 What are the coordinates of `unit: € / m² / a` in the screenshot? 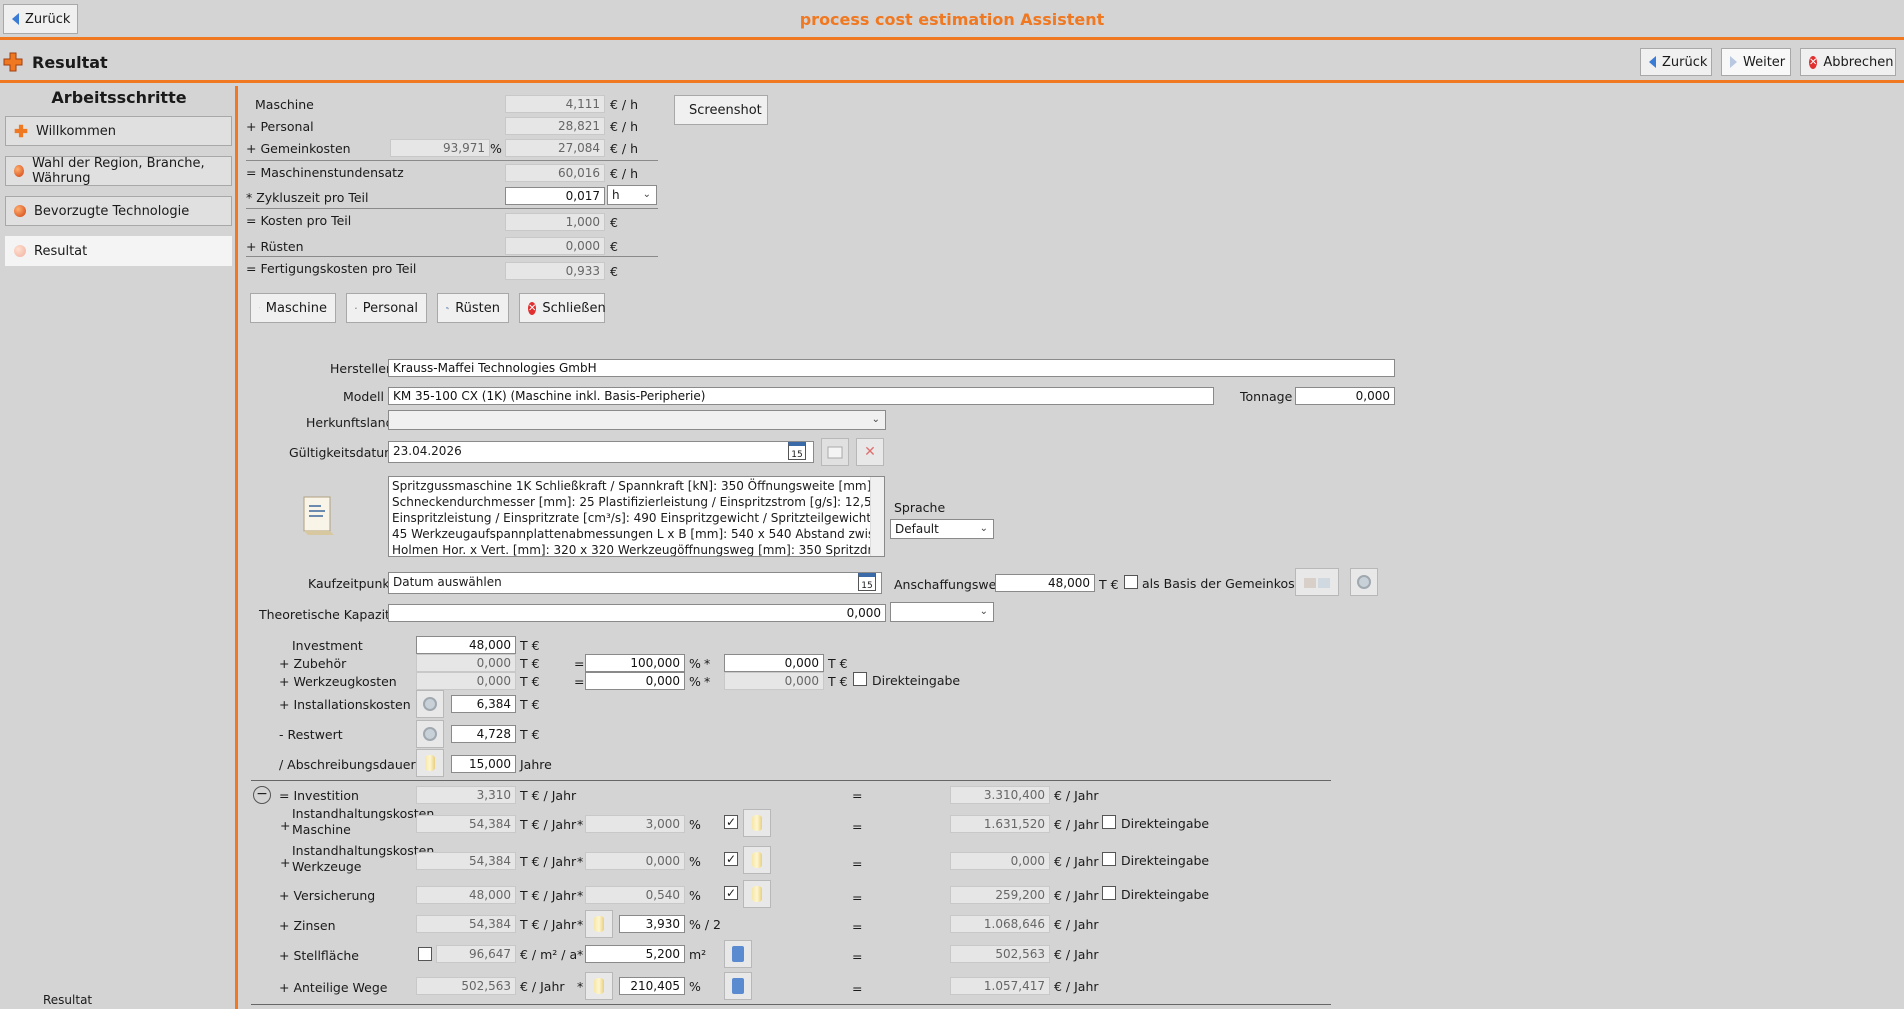 It's located at (549, 954).